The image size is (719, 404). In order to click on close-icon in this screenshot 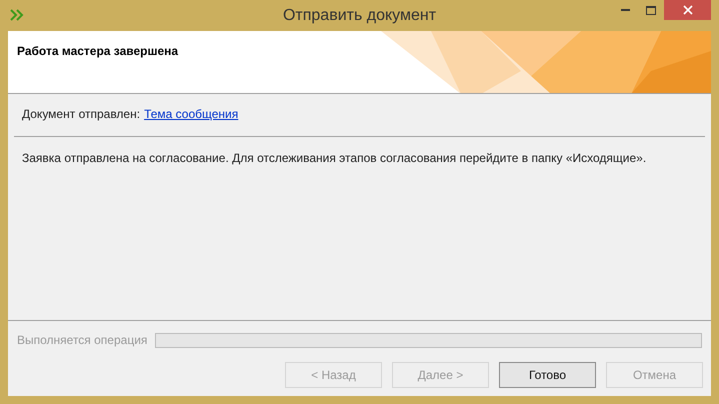, I will do `click(687, 10)`.